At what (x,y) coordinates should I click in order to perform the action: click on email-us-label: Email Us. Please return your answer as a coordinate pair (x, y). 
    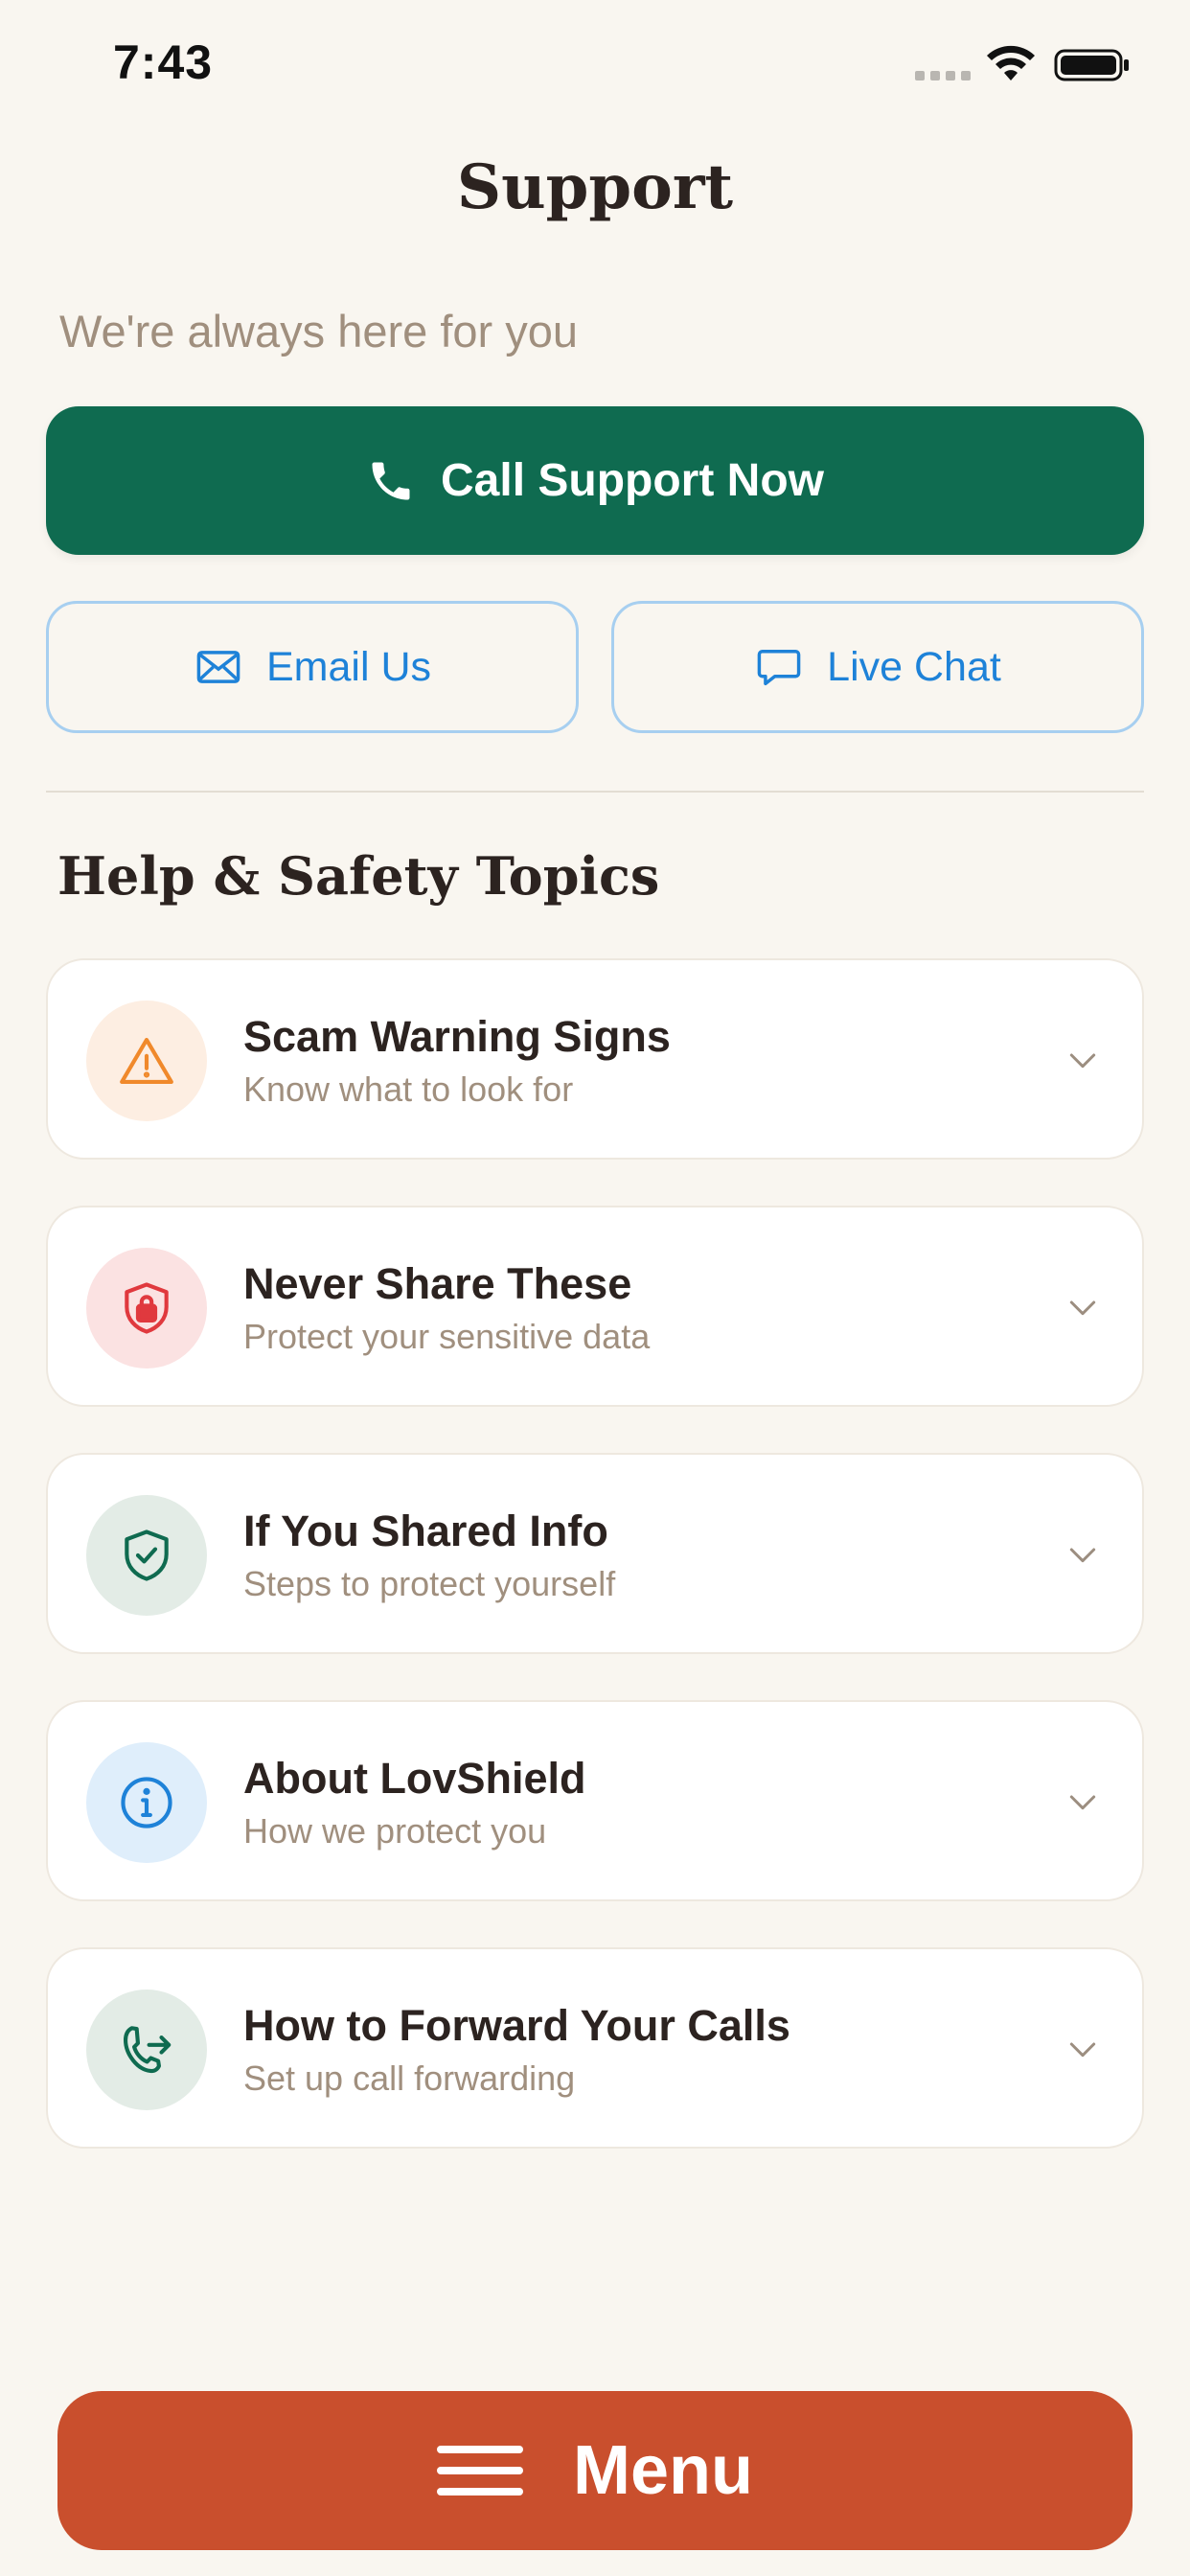
    Looking at the image, I should click on (349, 666).